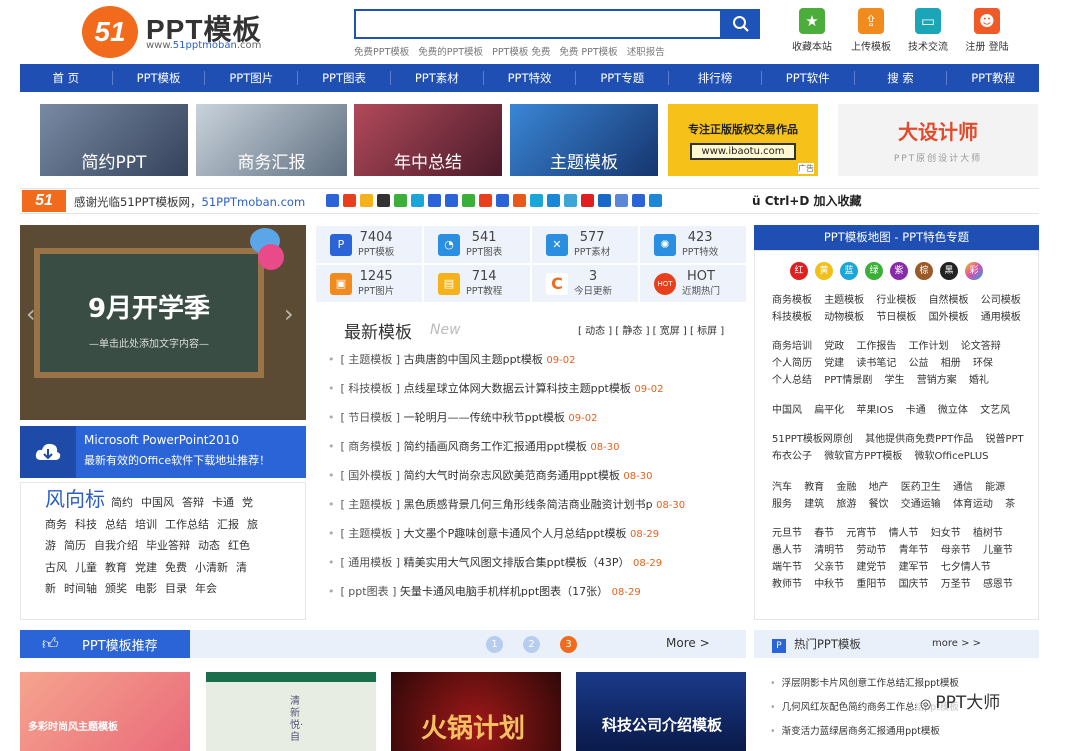 This screenshot has width=1080, height=751. I want to click on map-tag-link: 汽车, so click(782, 487).